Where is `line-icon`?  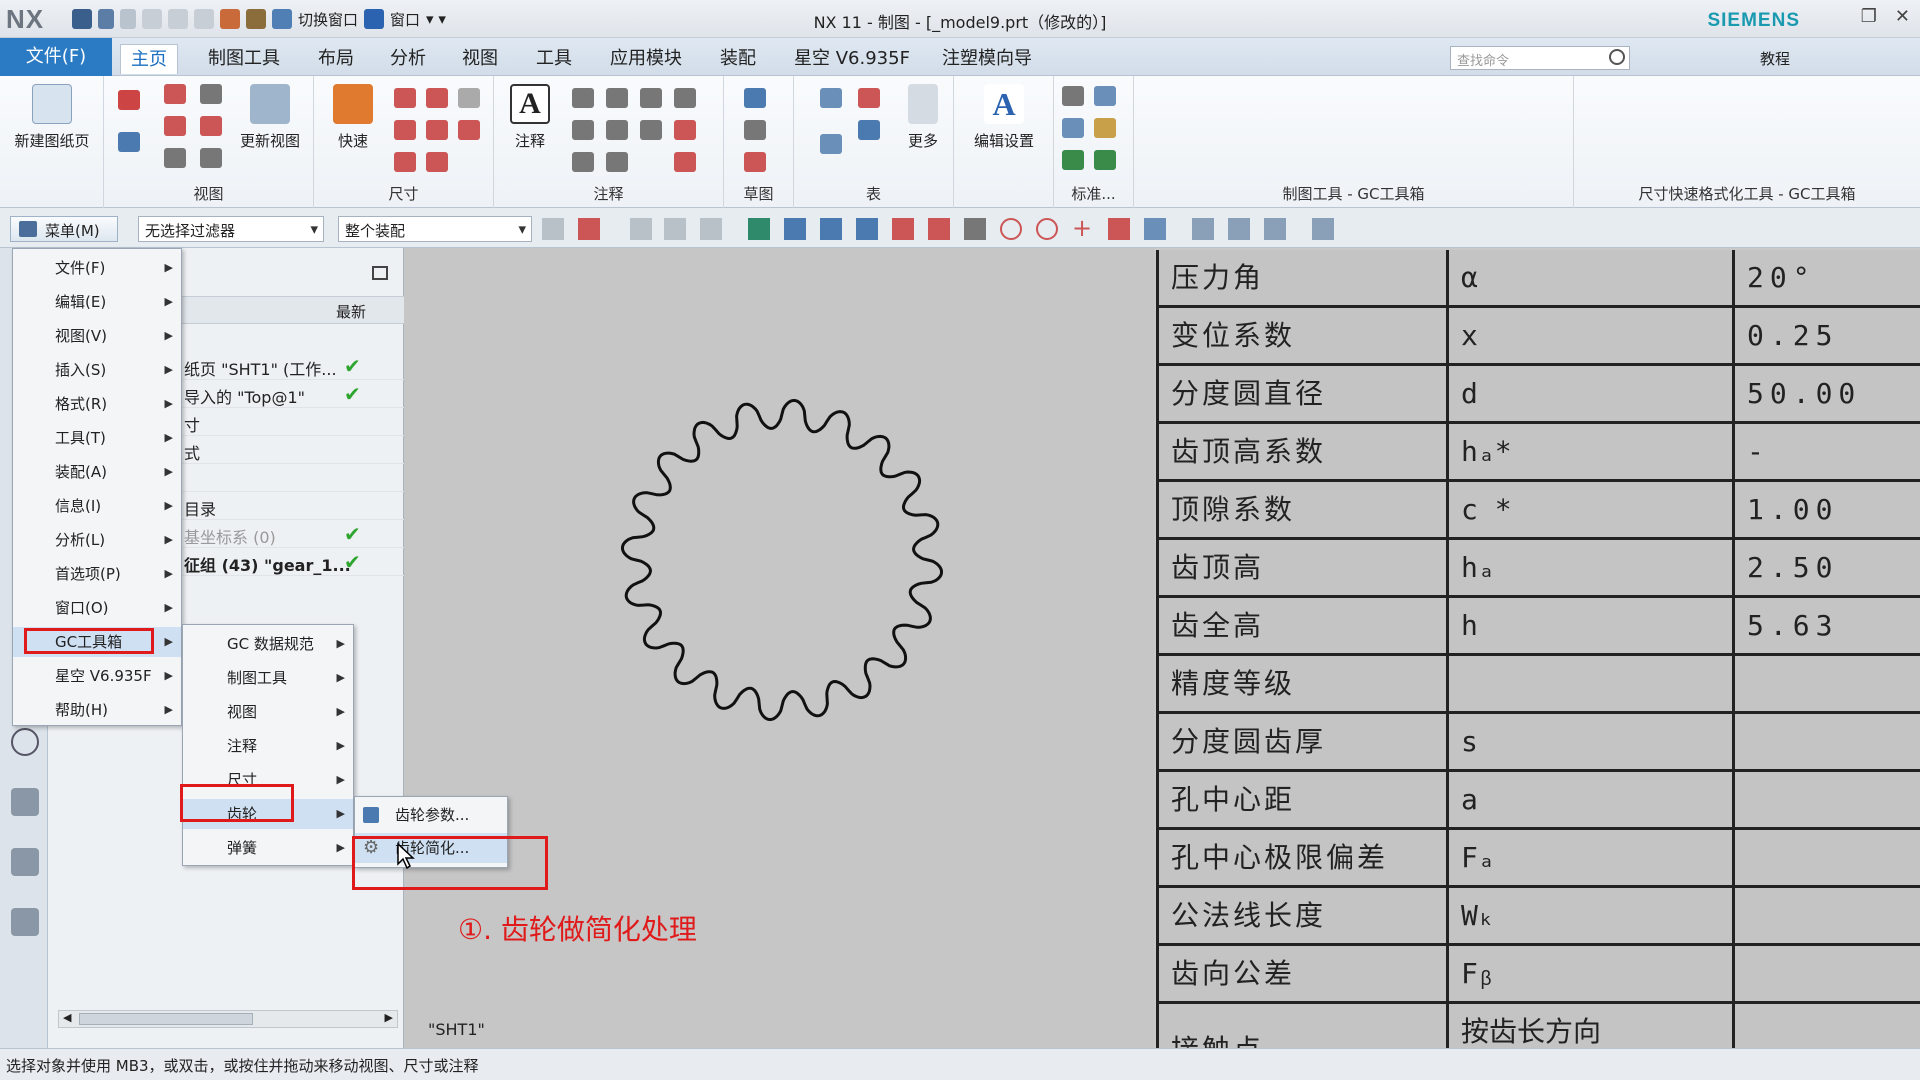 line-icon is located at coordinates (755, 162).